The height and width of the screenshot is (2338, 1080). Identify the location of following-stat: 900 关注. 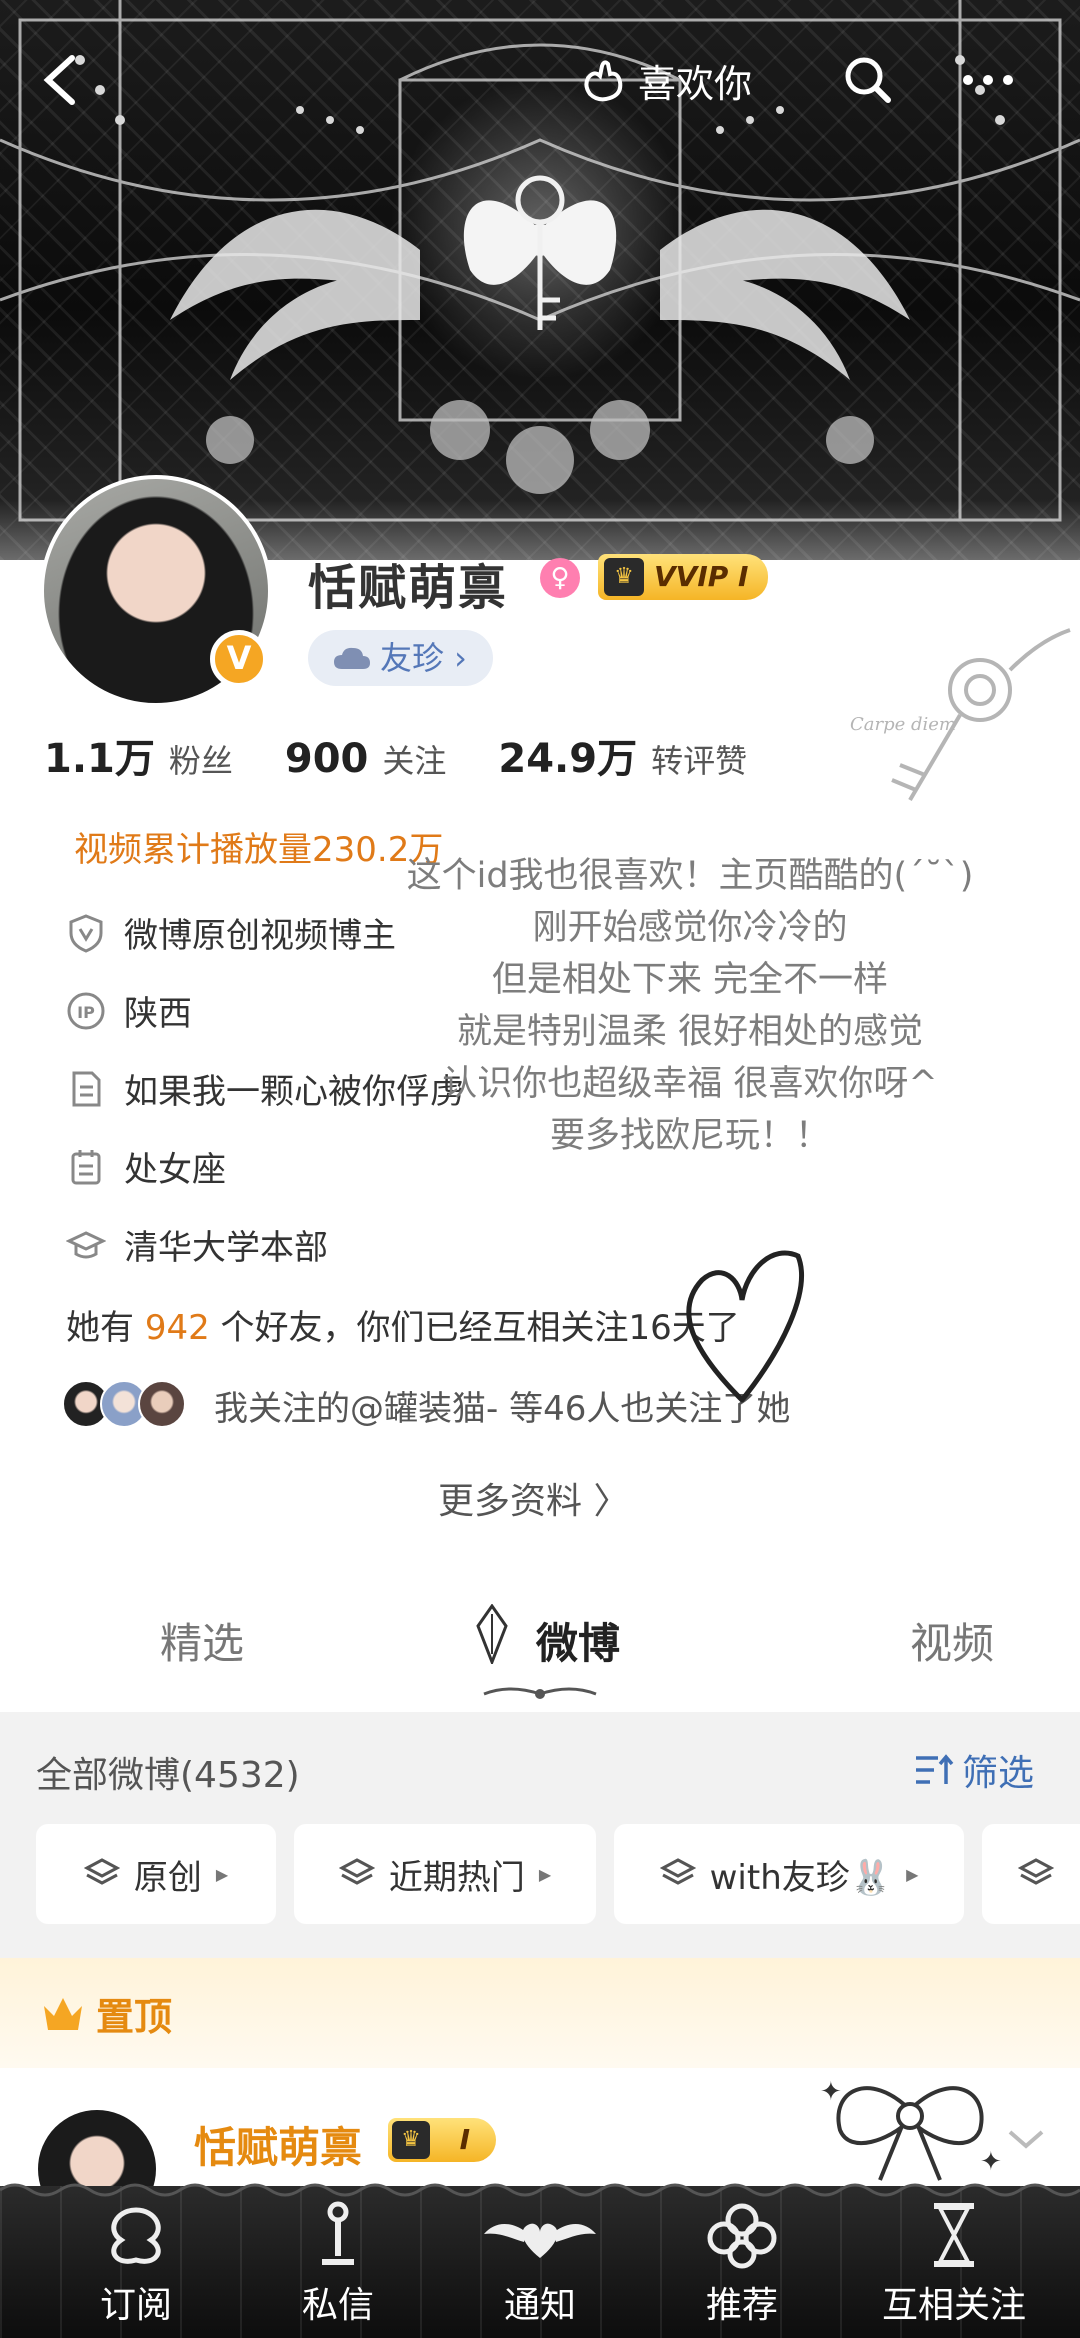
(366, 759).